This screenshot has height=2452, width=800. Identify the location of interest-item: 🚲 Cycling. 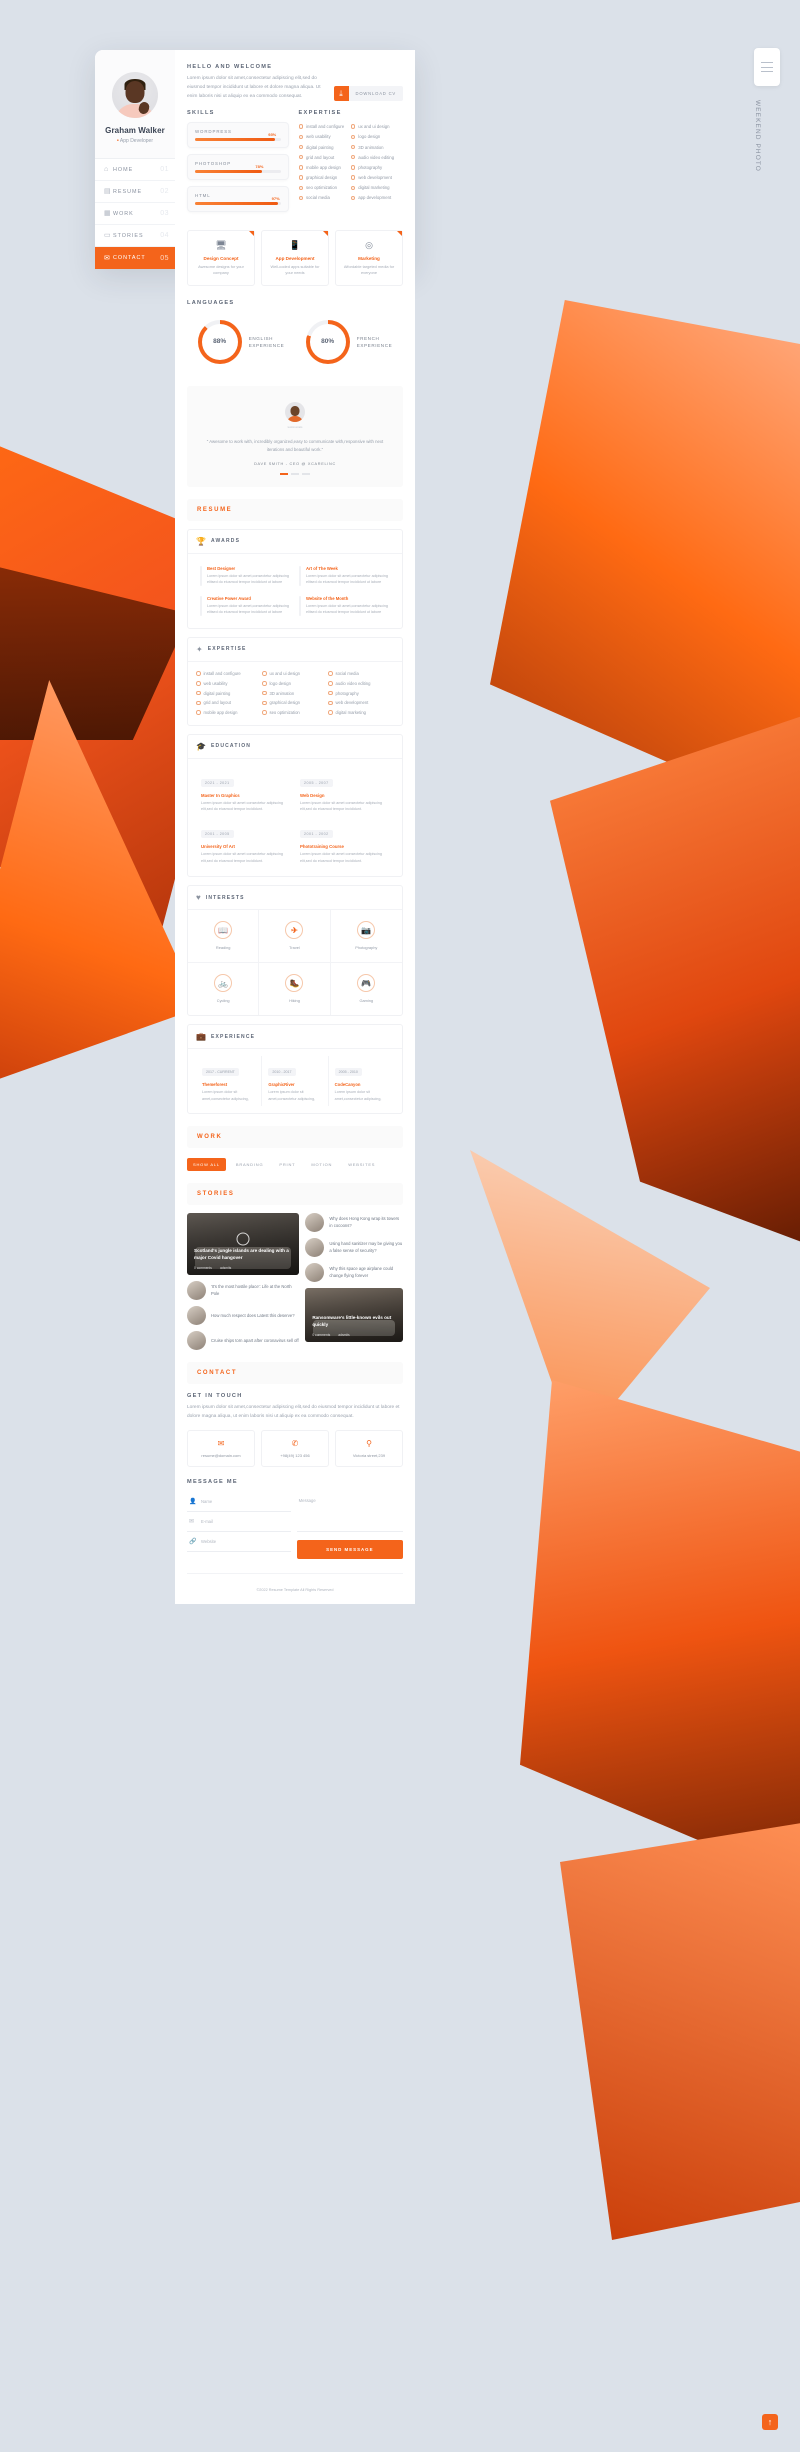
(224, 989).